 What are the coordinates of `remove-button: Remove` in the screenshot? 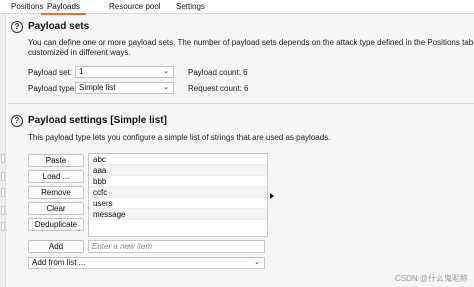 It's located at (56, 192).